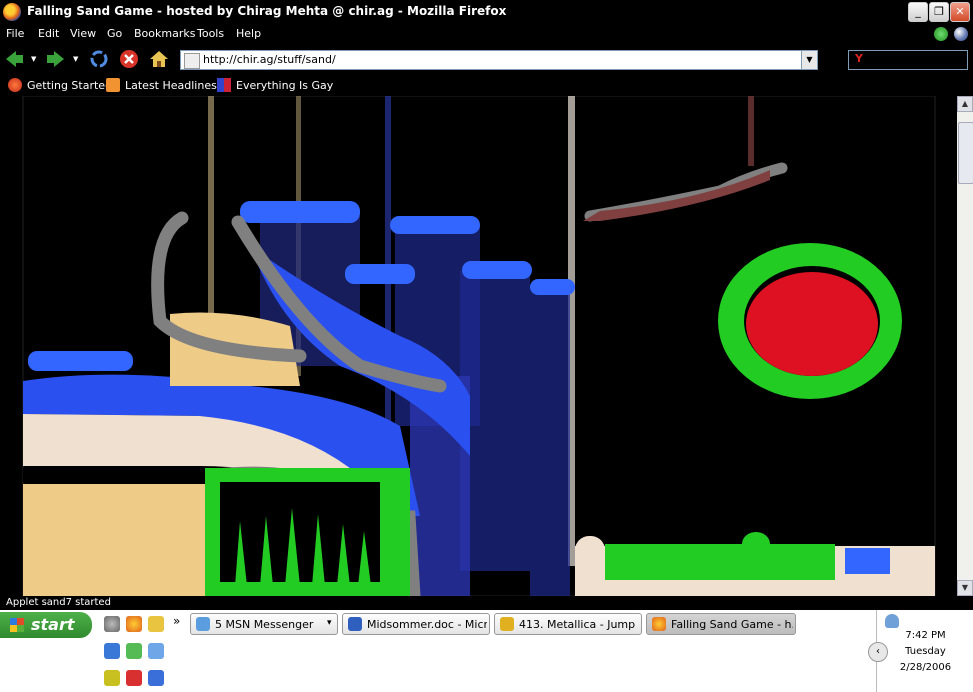  Describe the element at coordinates (156, 624) in the screenshot. I see `quicklaunch-winamp-icon` at that location.